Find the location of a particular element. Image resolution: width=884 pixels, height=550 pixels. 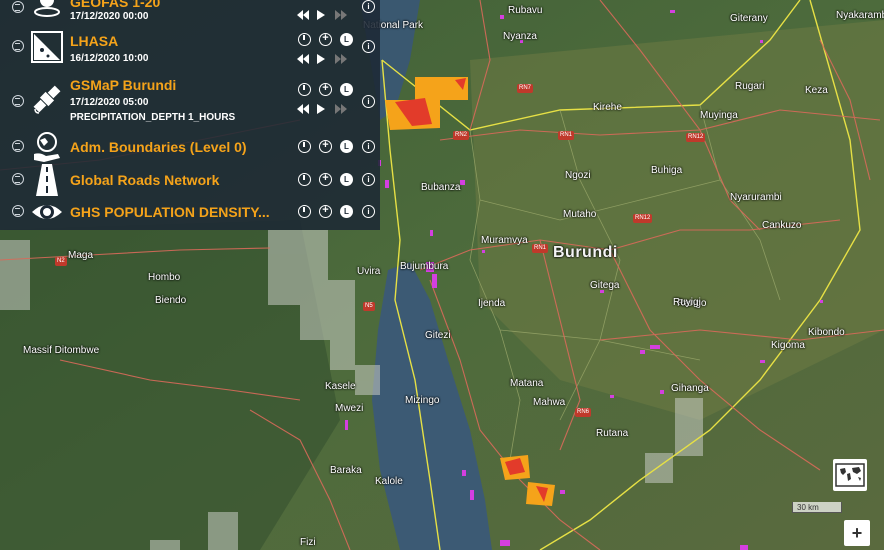

layer-timestamp: 17/12/2020 05:00 is located at coordinates (109, 102).